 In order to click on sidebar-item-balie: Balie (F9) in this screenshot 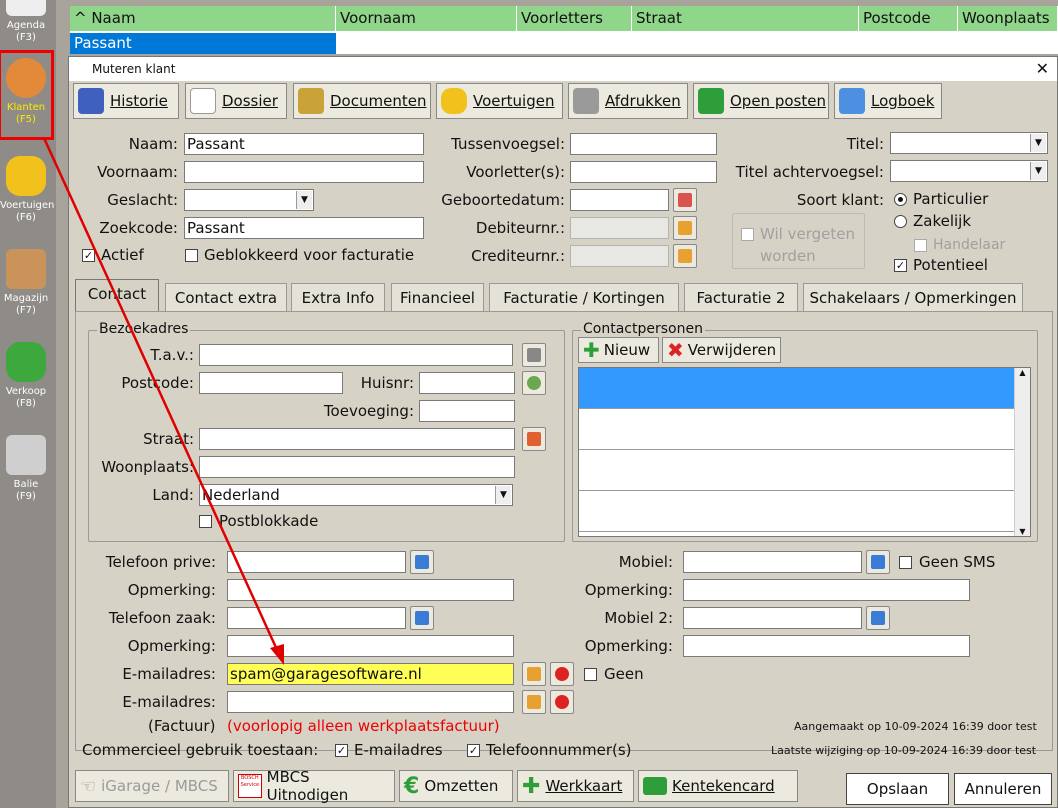, I will do `click(26, 475)`.